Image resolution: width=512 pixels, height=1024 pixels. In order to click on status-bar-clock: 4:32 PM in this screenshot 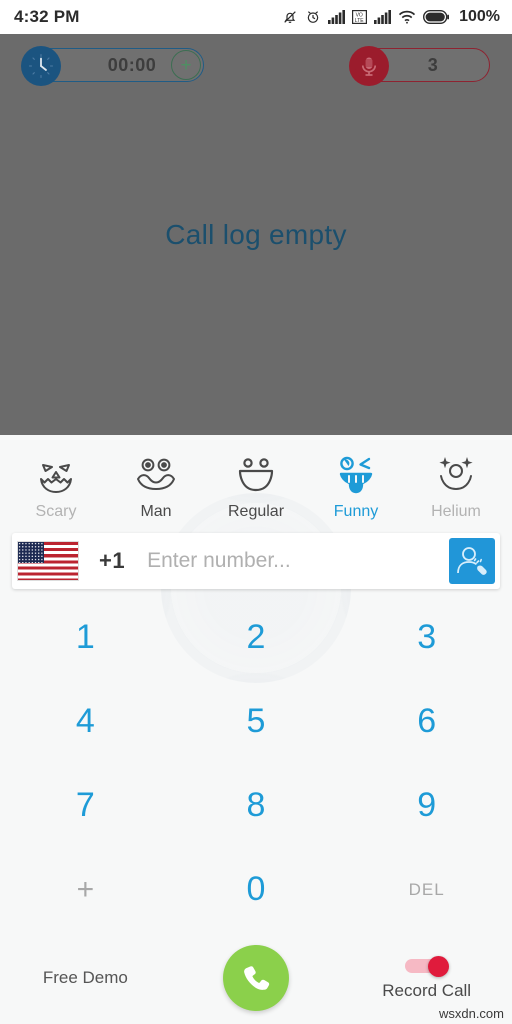, I will do `click(47, 16)`.